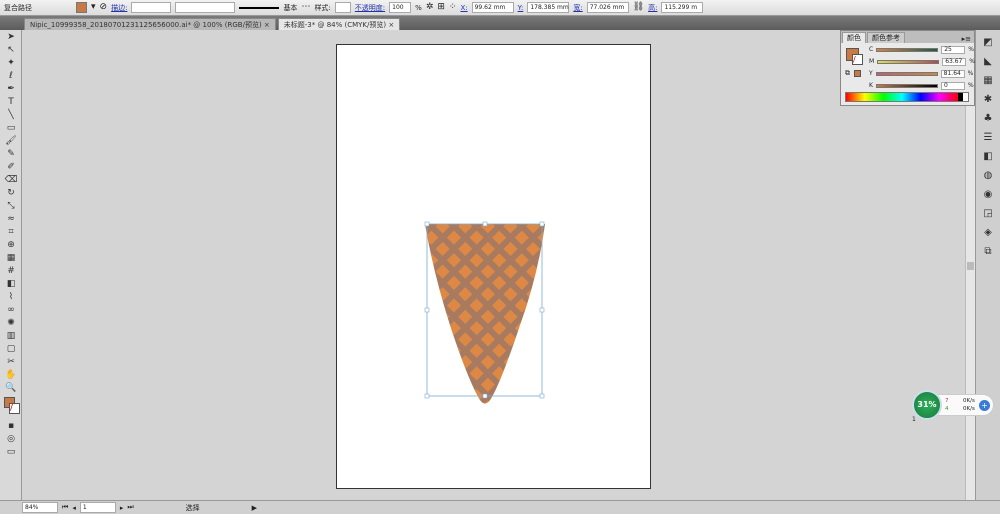 This screenshot has width=1000, height=514. I want to click on width-field: 77.026 mm, so click(607, 7).